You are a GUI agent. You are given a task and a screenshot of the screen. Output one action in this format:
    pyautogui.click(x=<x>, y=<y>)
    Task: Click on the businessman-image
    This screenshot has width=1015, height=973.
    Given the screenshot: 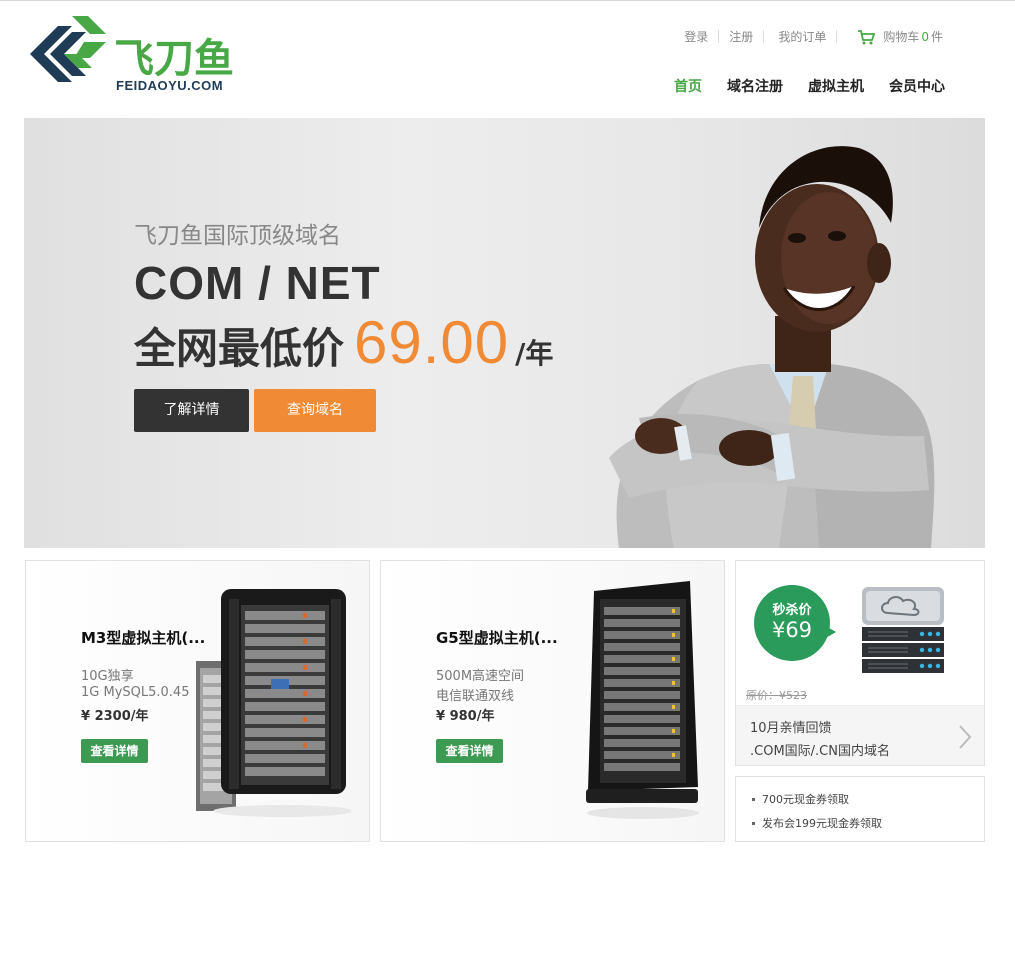 What is the action you would take?
    pyautogui.click(x=772, y=347)
    